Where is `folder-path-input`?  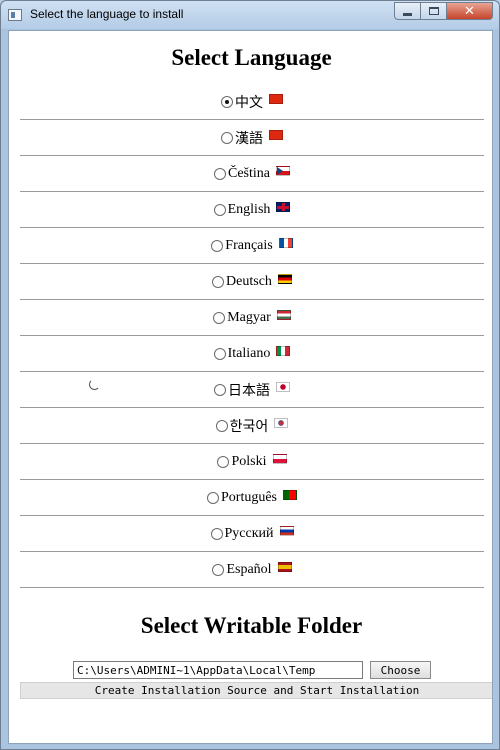
folder-path-input is located at coordinates (218, 670).